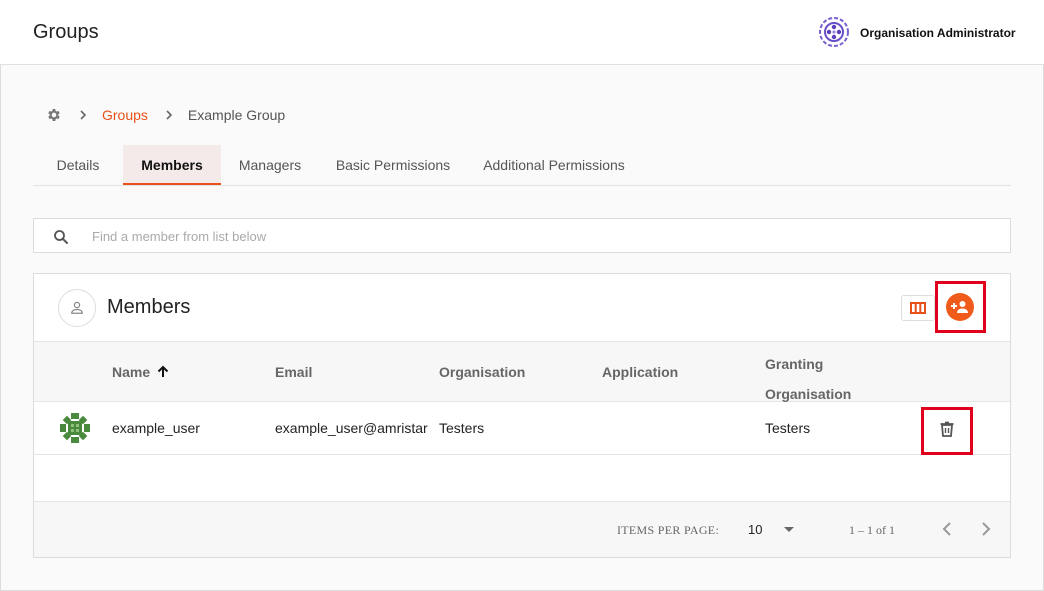  I want to click on column-header-label: Granting, so click(794, 364).